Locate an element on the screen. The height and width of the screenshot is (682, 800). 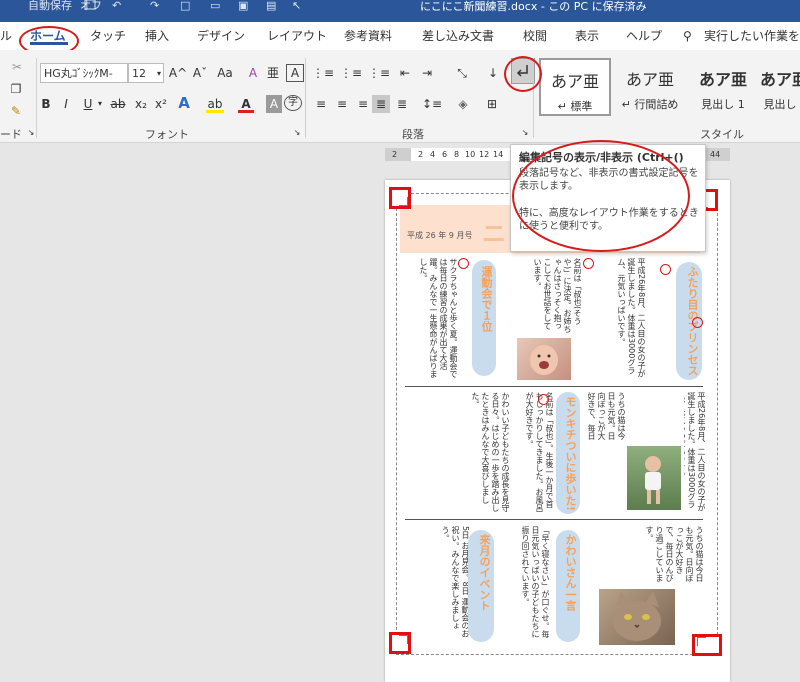
section-divider is located at coordinates (554, 386).